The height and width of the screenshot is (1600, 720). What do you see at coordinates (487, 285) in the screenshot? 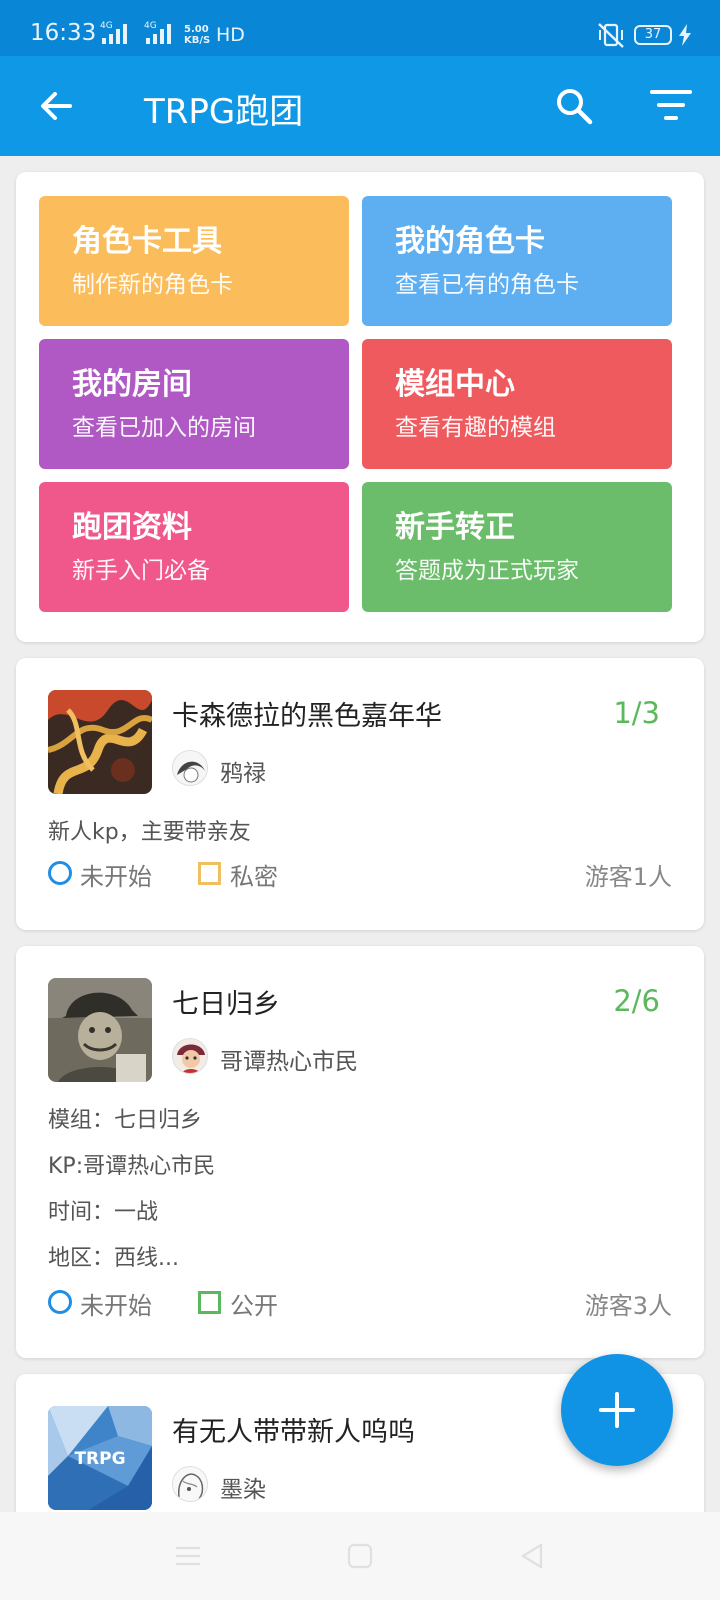
I see `tile-subtitle: 查看已有的角色卡` at bounding box center [487, 285].